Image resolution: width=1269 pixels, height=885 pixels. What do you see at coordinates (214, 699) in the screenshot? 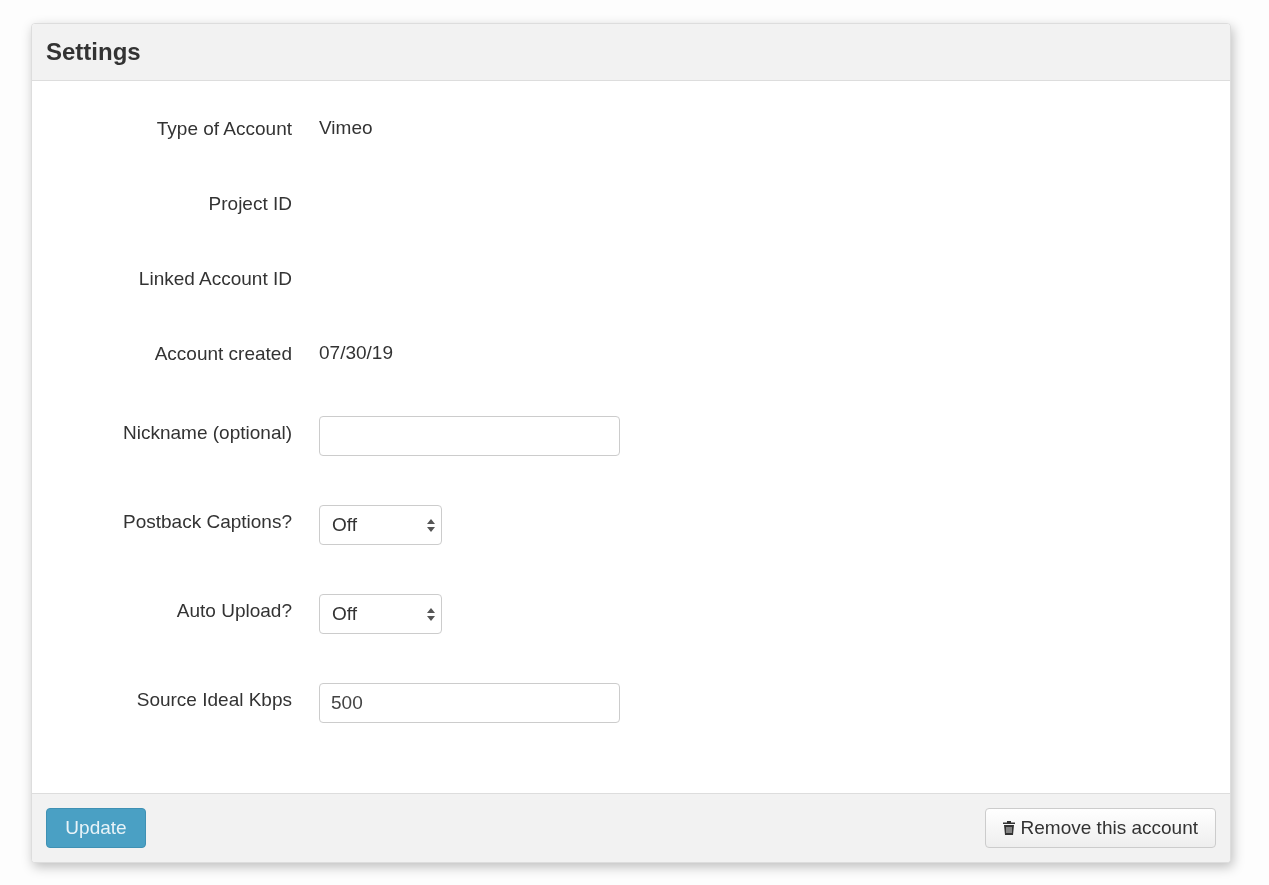
I see `field-label: Source Ideal Kbps` at bounding box center [214, 699].